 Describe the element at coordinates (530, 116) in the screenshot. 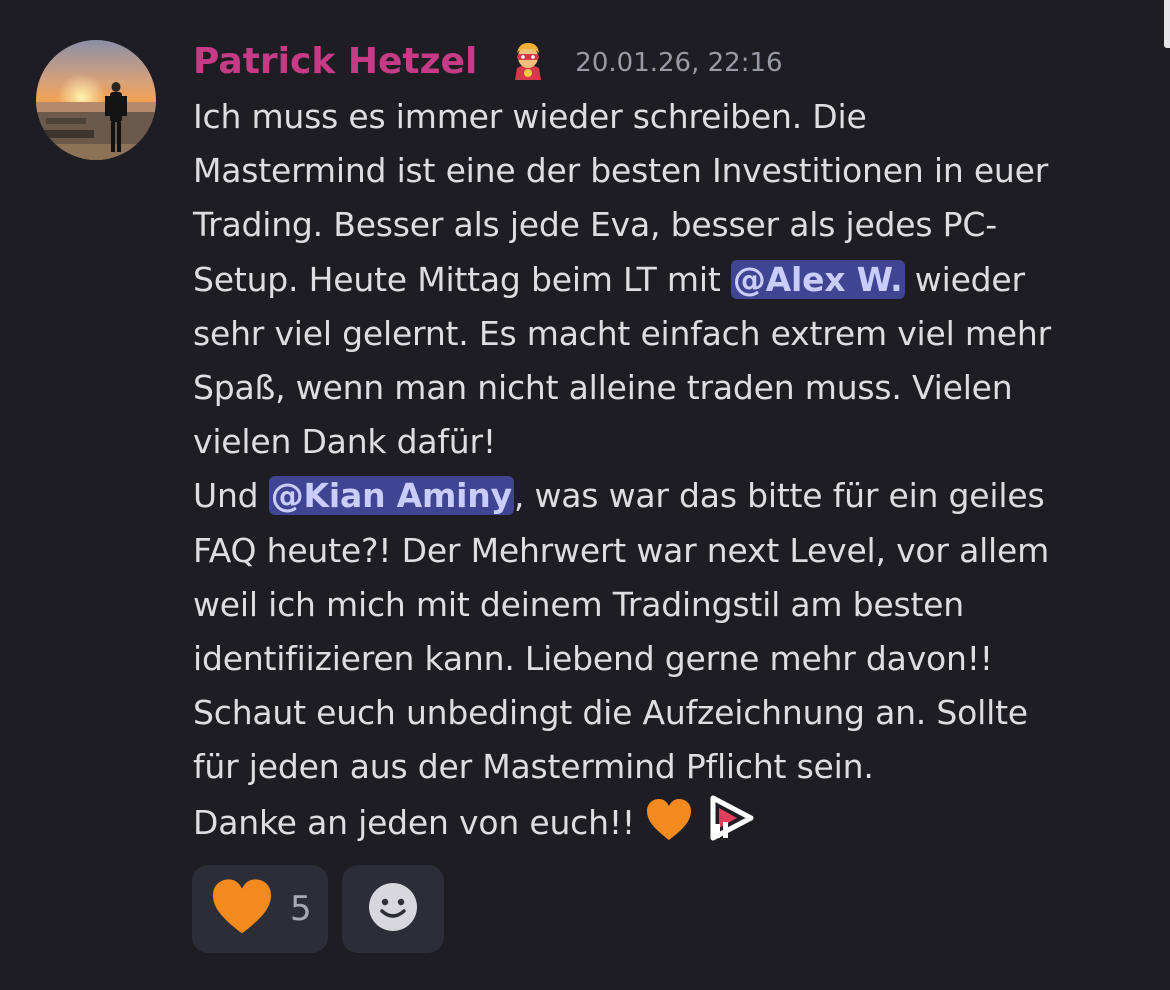

I see `message-line: Ich muss es immer wieder schreiben. Die` at that location.